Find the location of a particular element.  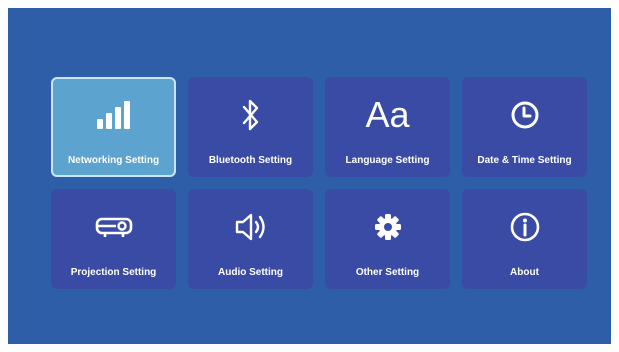

networking-setting-tile: Networking Setting is located at coordinates (113, 127).